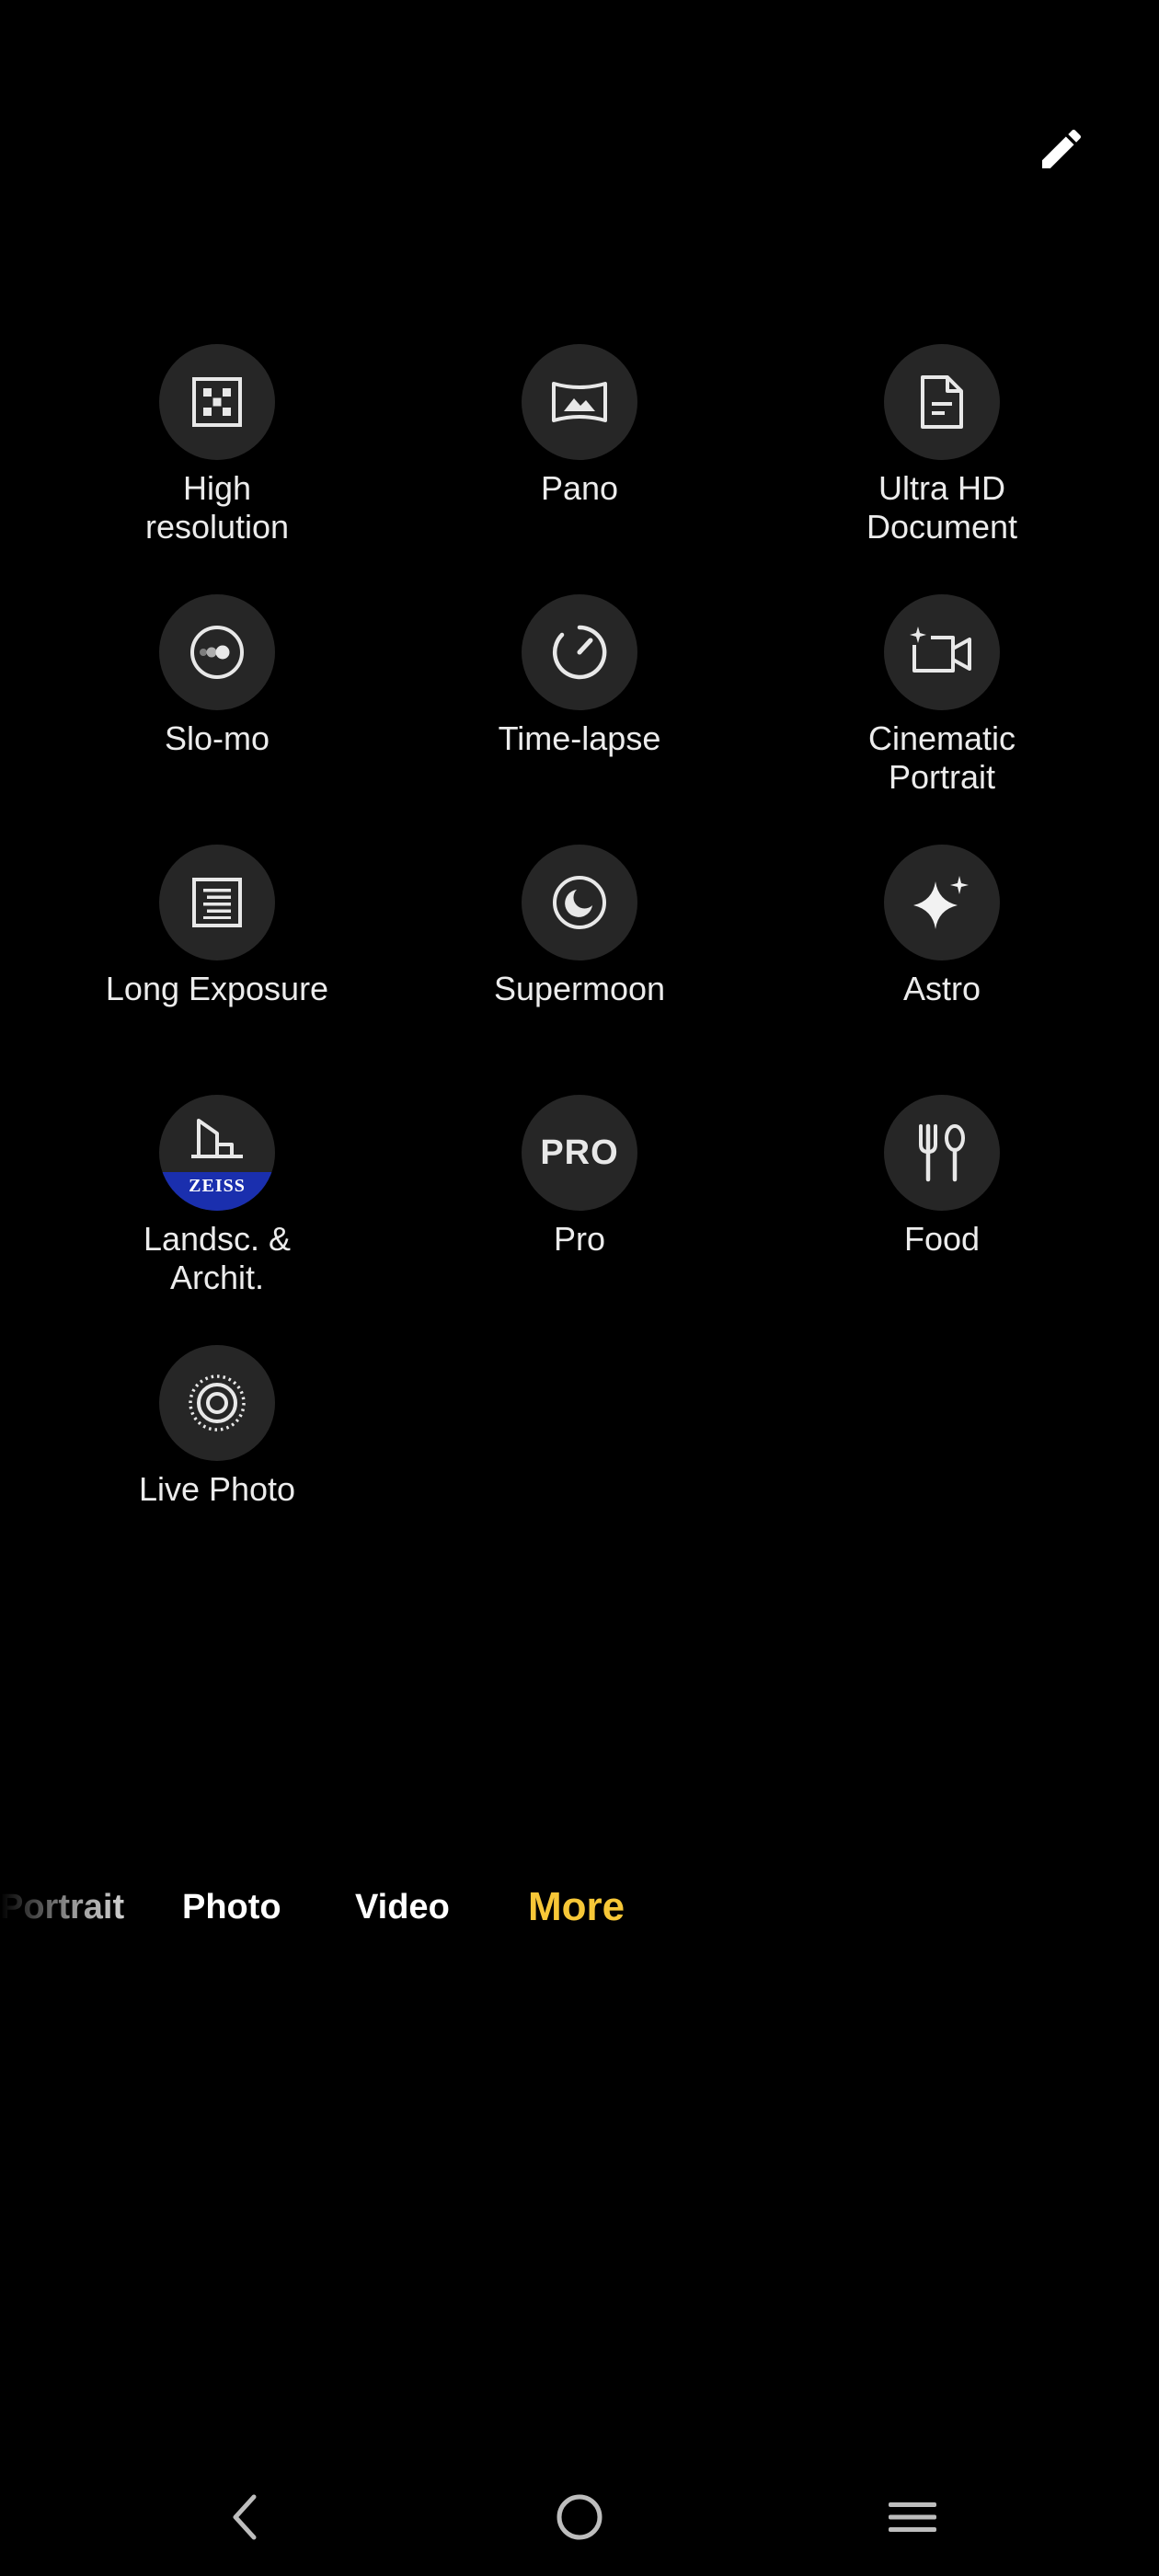 Image resolution: width=1159 pixels, height=2576 pixels. I want to click on mode-label: High resolution, so click(217, 507).